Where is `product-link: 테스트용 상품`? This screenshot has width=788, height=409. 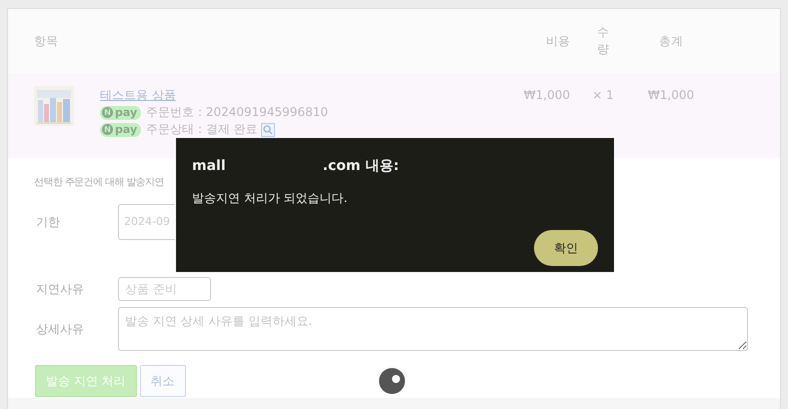
product-link: 테스트용 상품 is located at coordinates (138, 95).